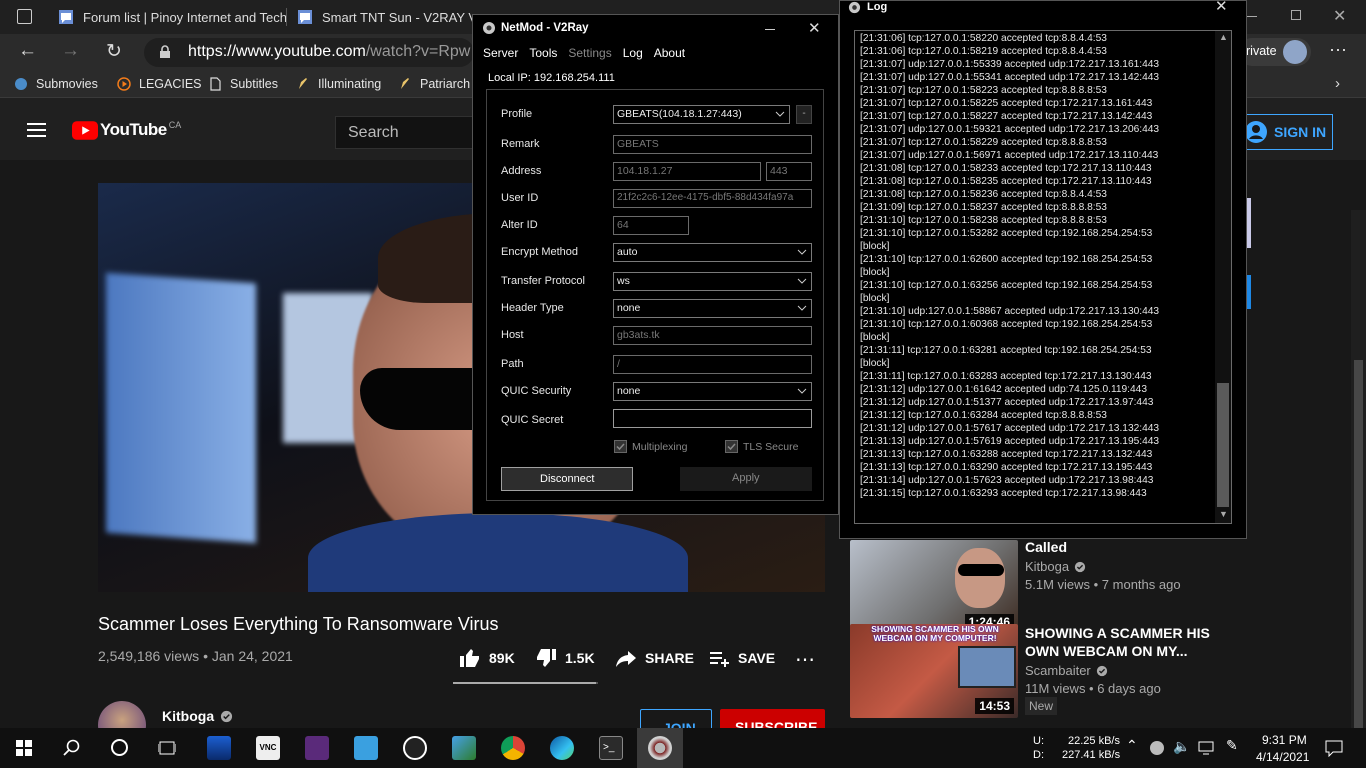 This screenshot has width=1366, height=768. Describe the element at coordinates (712, 391) in the screenshot. I see `quic-security-select: none` at that location.